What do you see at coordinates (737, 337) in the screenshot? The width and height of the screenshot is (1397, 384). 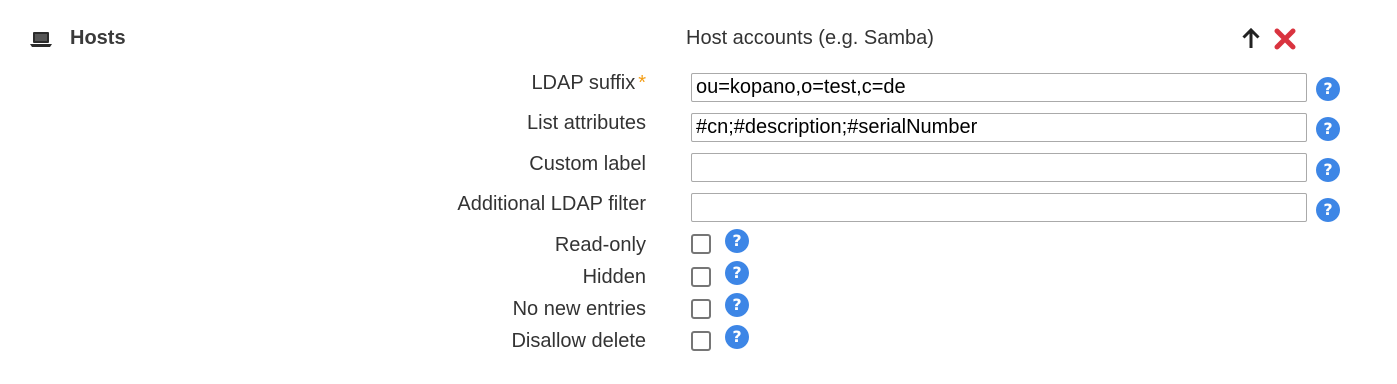 I see `disallow-delete-help-icon: ?` at bounding box center [737, 337].